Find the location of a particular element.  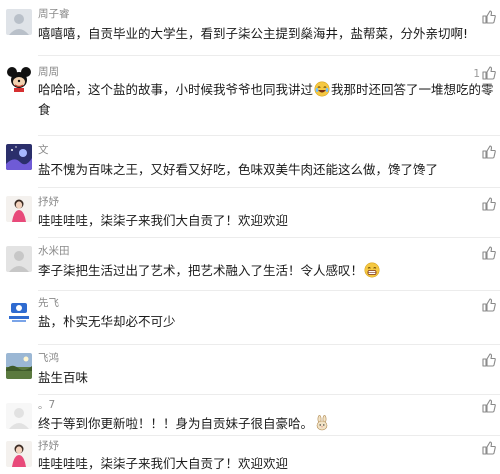

comment-text: 李子柒把生活过出了艺术，把艺术融入了生活！令人感叹！ is located at coordinates (253, 271).